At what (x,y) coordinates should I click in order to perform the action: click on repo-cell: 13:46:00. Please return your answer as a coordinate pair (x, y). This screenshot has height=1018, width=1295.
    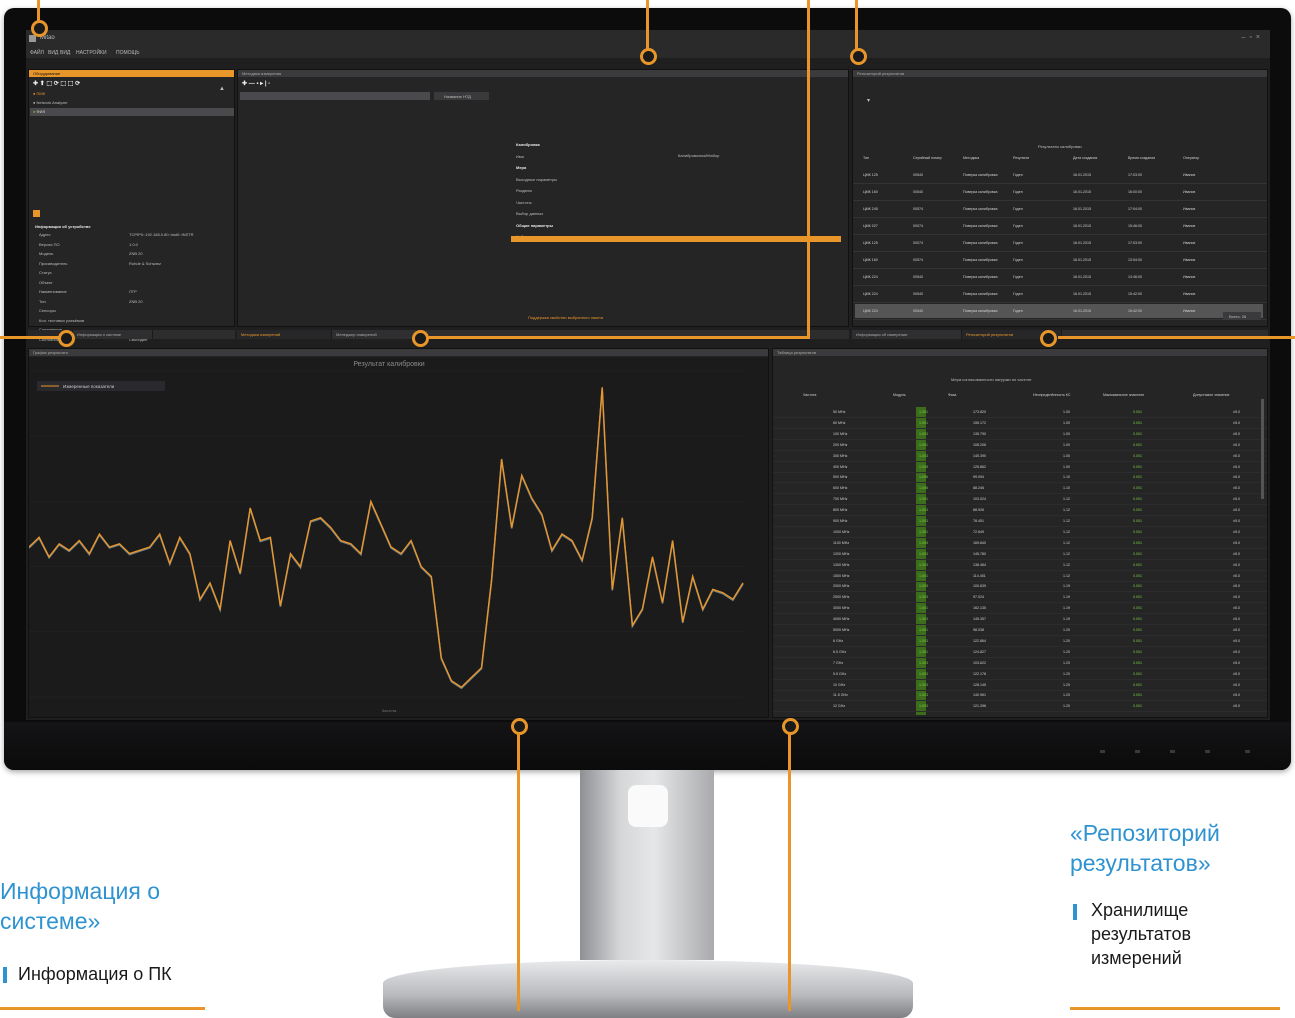
    Looking at the image, I should click on (1135, 277).